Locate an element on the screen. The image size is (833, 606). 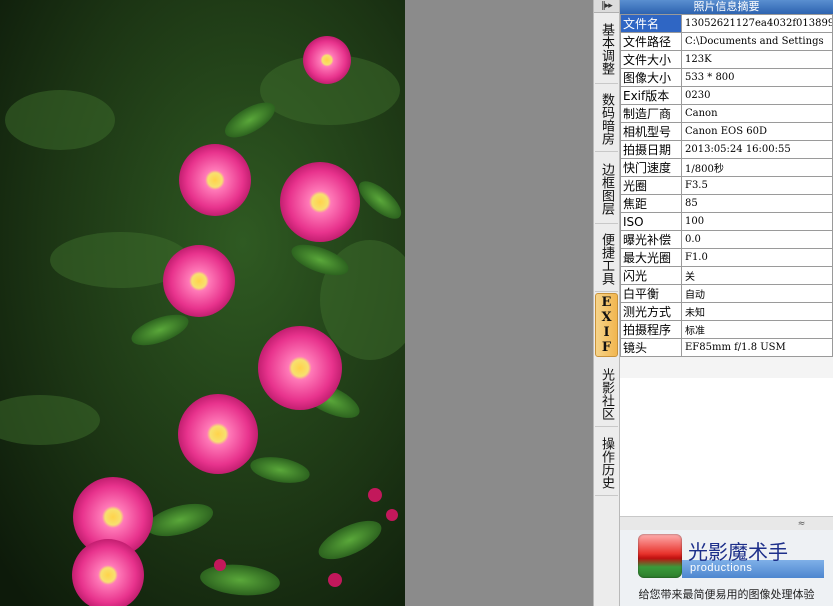
brand-logo-icon is located at coordinates (660, 556).